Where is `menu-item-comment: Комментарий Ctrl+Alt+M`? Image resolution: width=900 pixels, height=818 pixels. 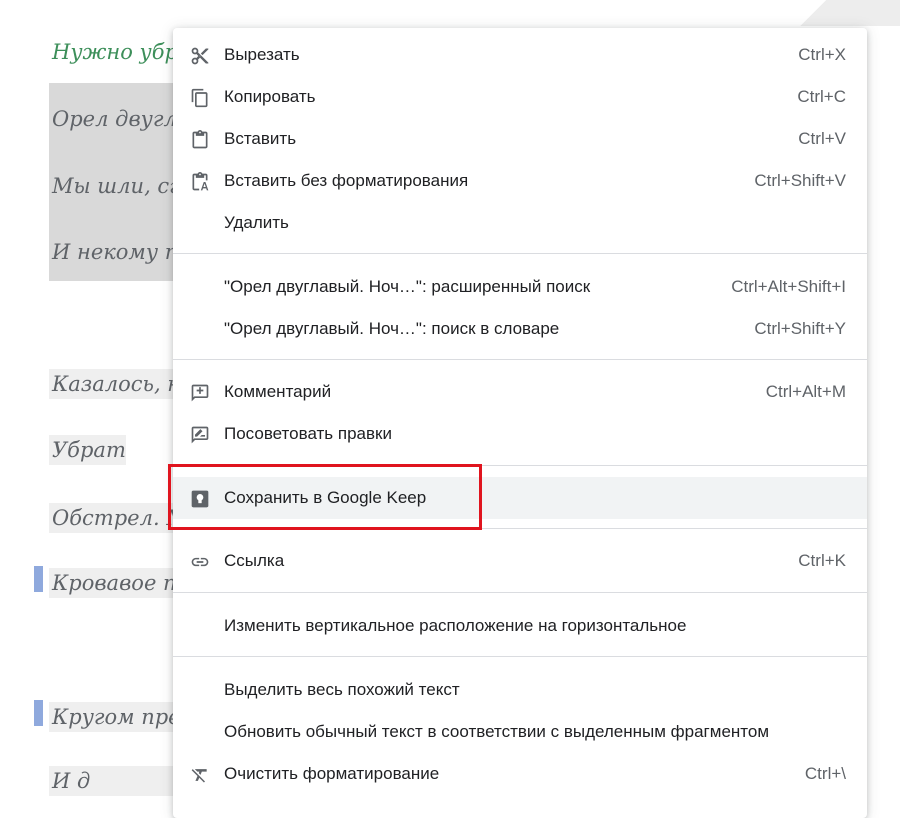 menu-item-comment: Комментарий Ctrl+Alt+M is located at coordinates (520, 392).